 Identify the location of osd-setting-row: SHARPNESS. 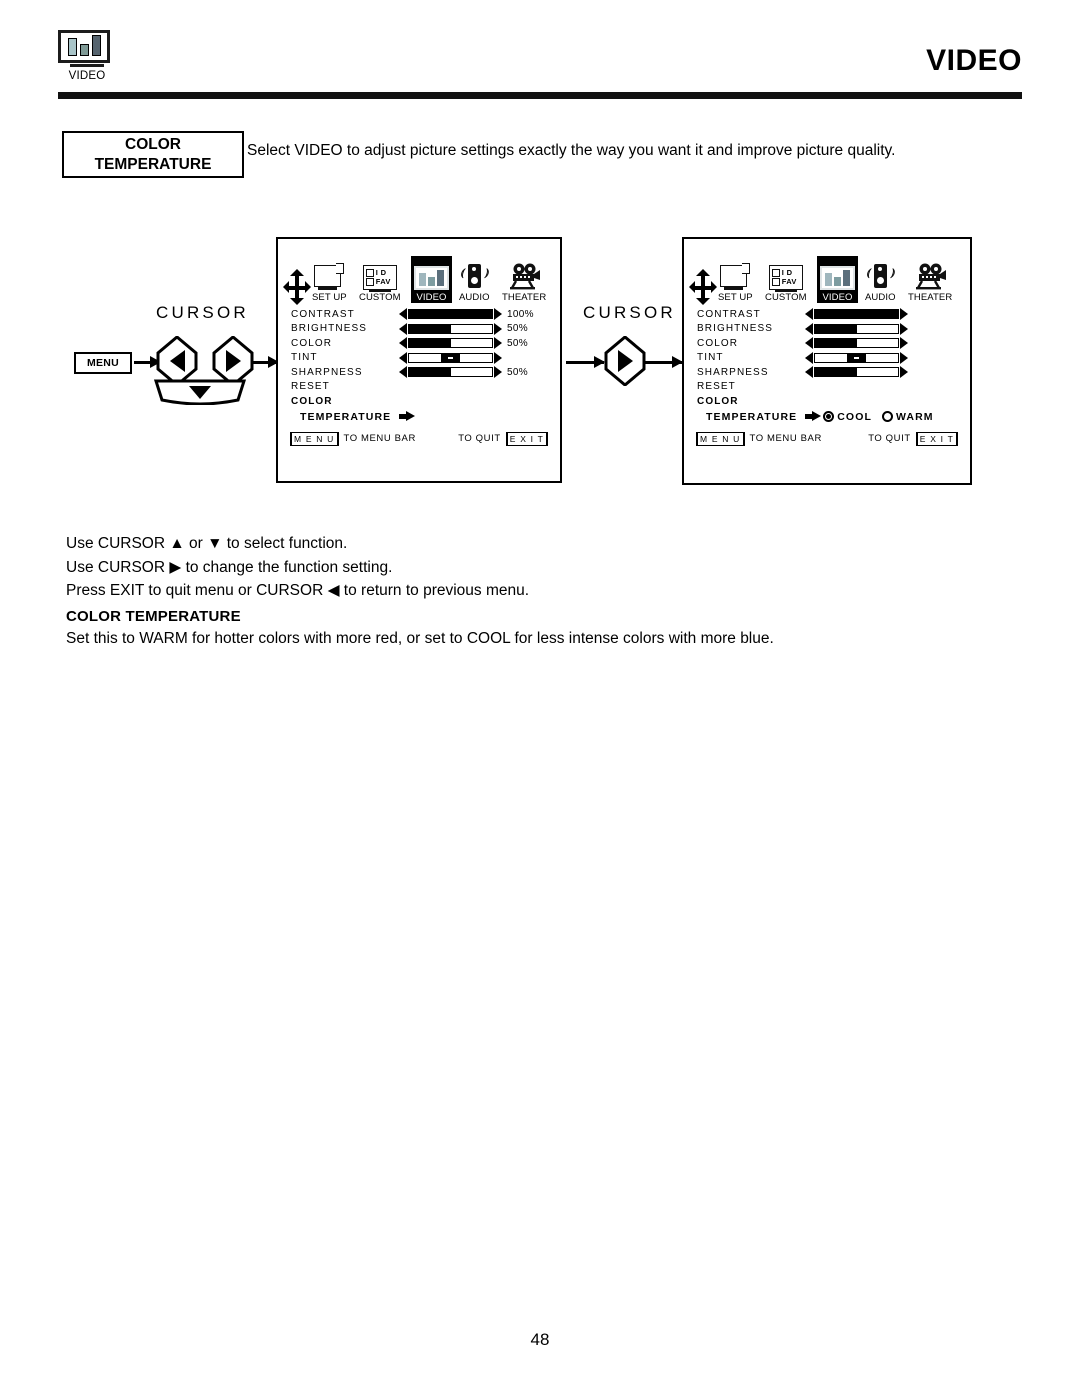
(833, 372).